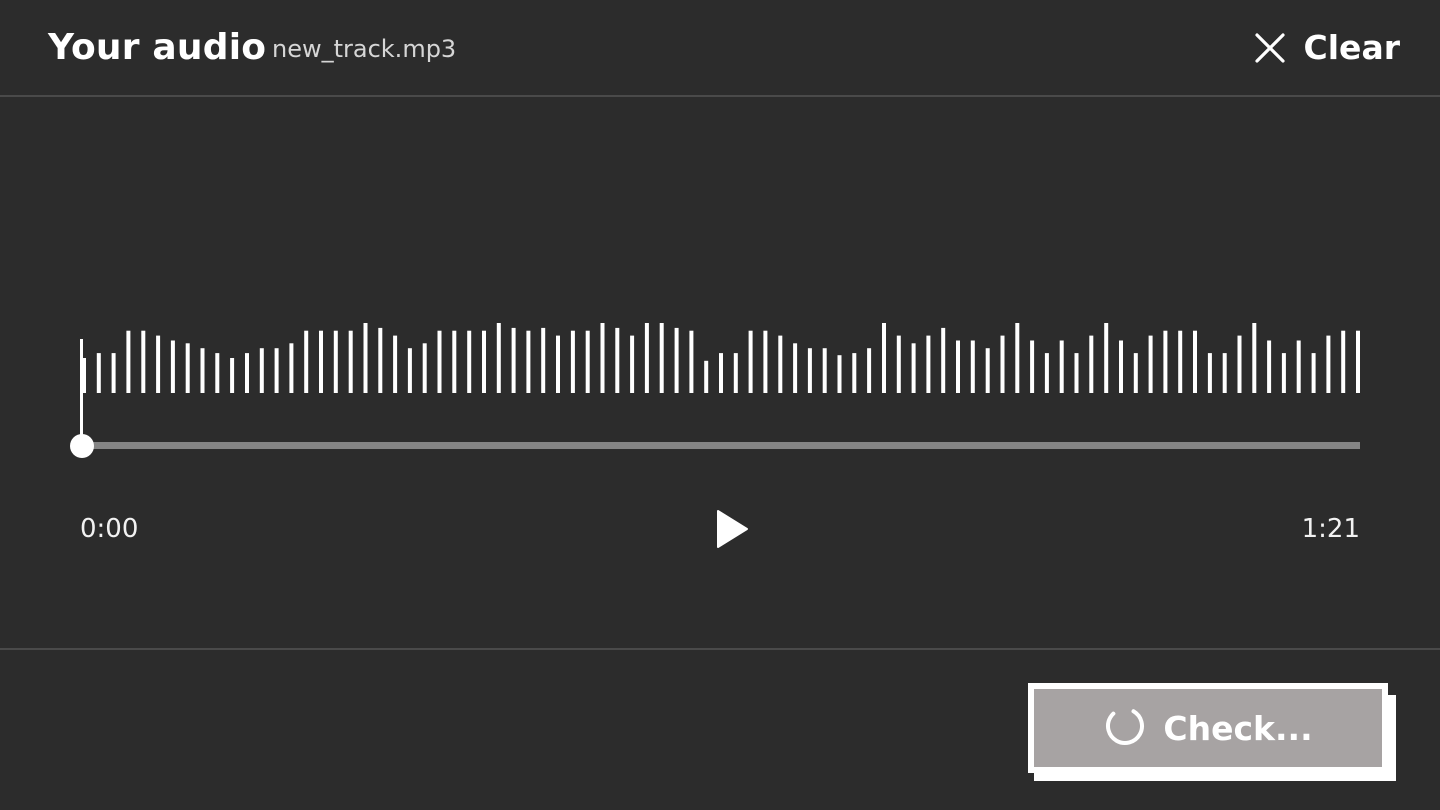  I want to click on current-time: 0:00, so click(109, 529).